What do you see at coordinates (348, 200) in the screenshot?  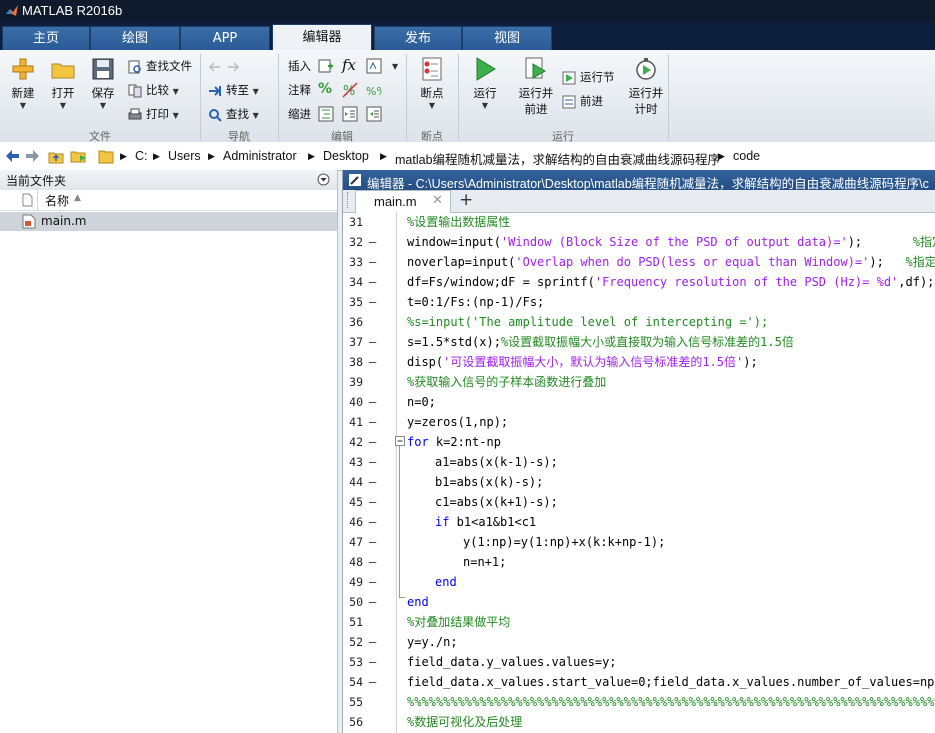 I see `drag-handle` at bounding box center [348, 200].